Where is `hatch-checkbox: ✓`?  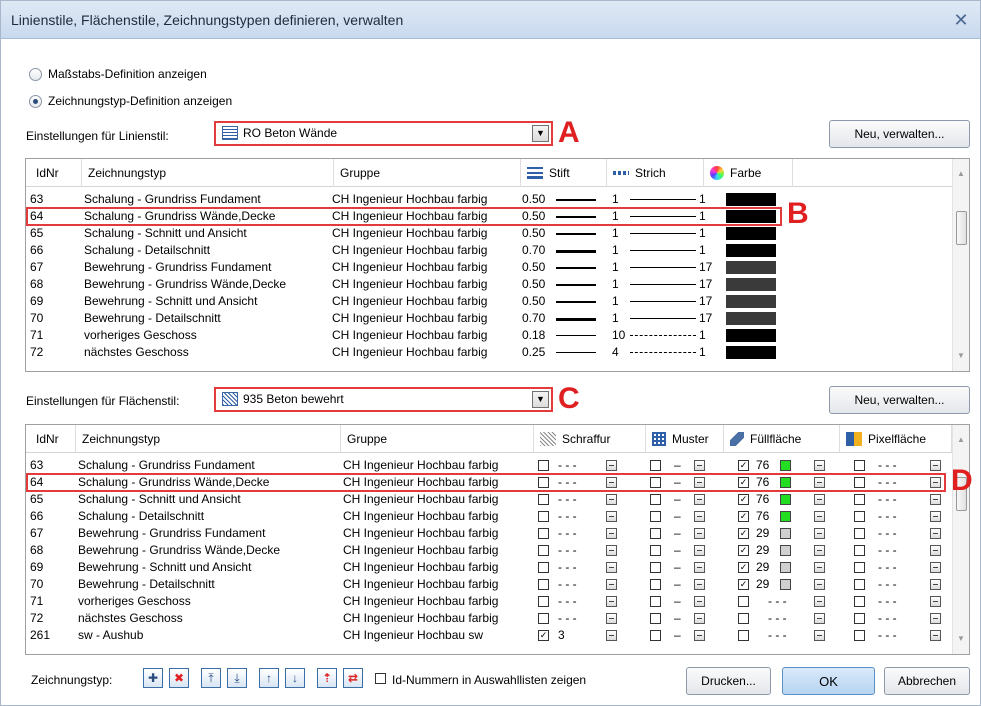
hatch-checkbox: ✓ is located at coordinates (543, 635).